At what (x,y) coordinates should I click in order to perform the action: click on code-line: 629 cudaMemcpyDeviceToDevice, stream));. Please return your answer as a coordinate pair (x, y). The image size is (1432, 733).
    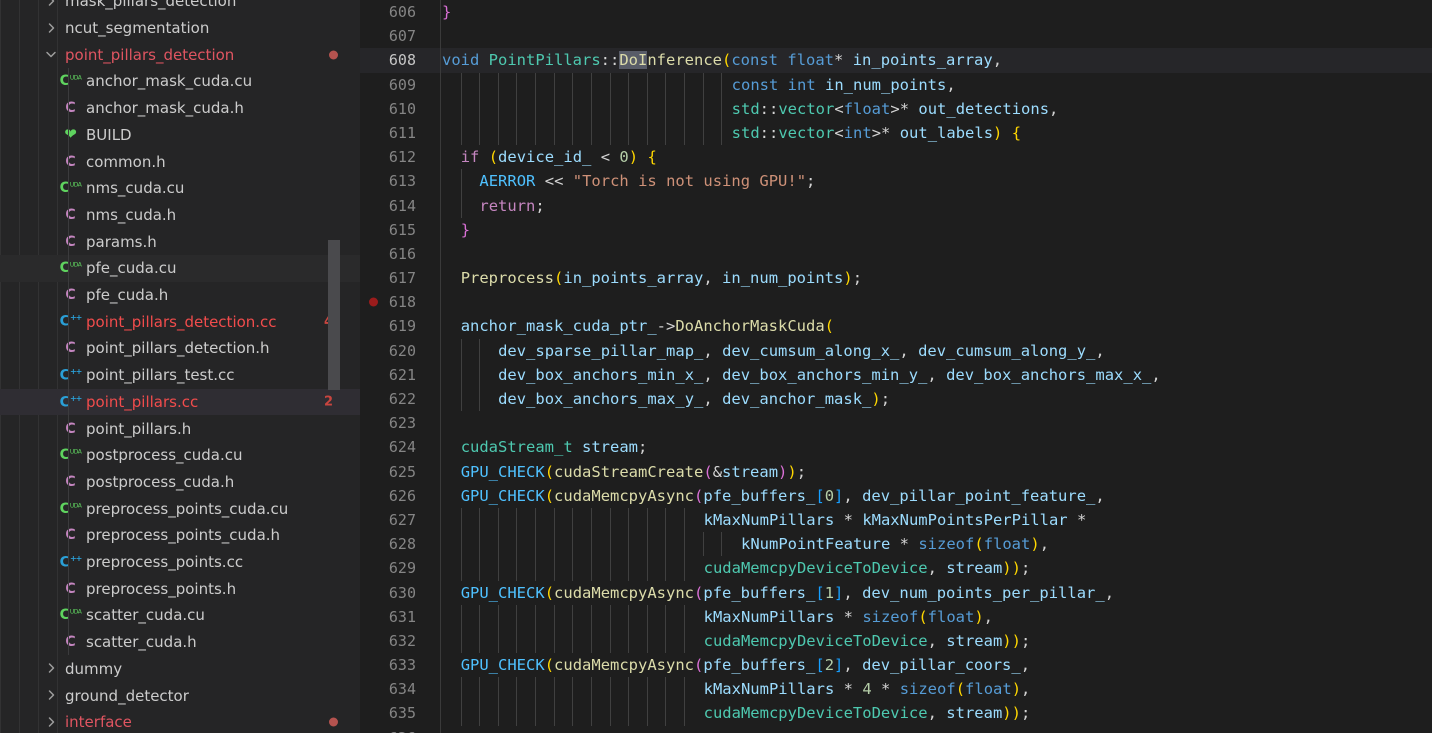
    Looking at the image, I should click on (896, 568).